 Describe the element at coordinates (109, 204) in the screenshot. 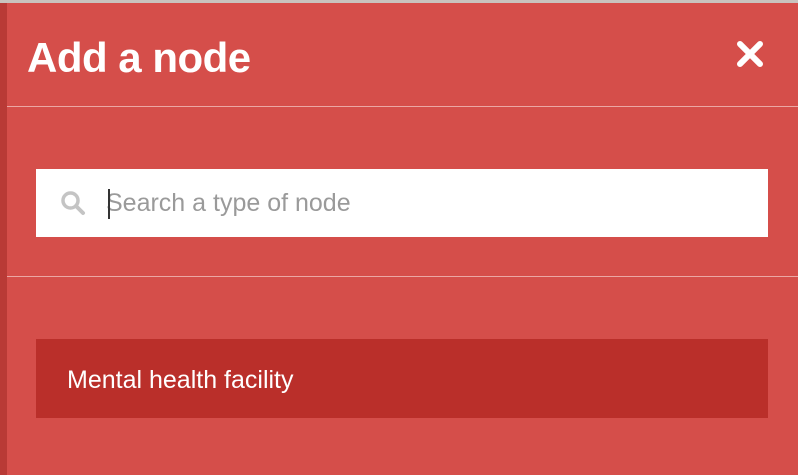

I see `text-caret` at that location.